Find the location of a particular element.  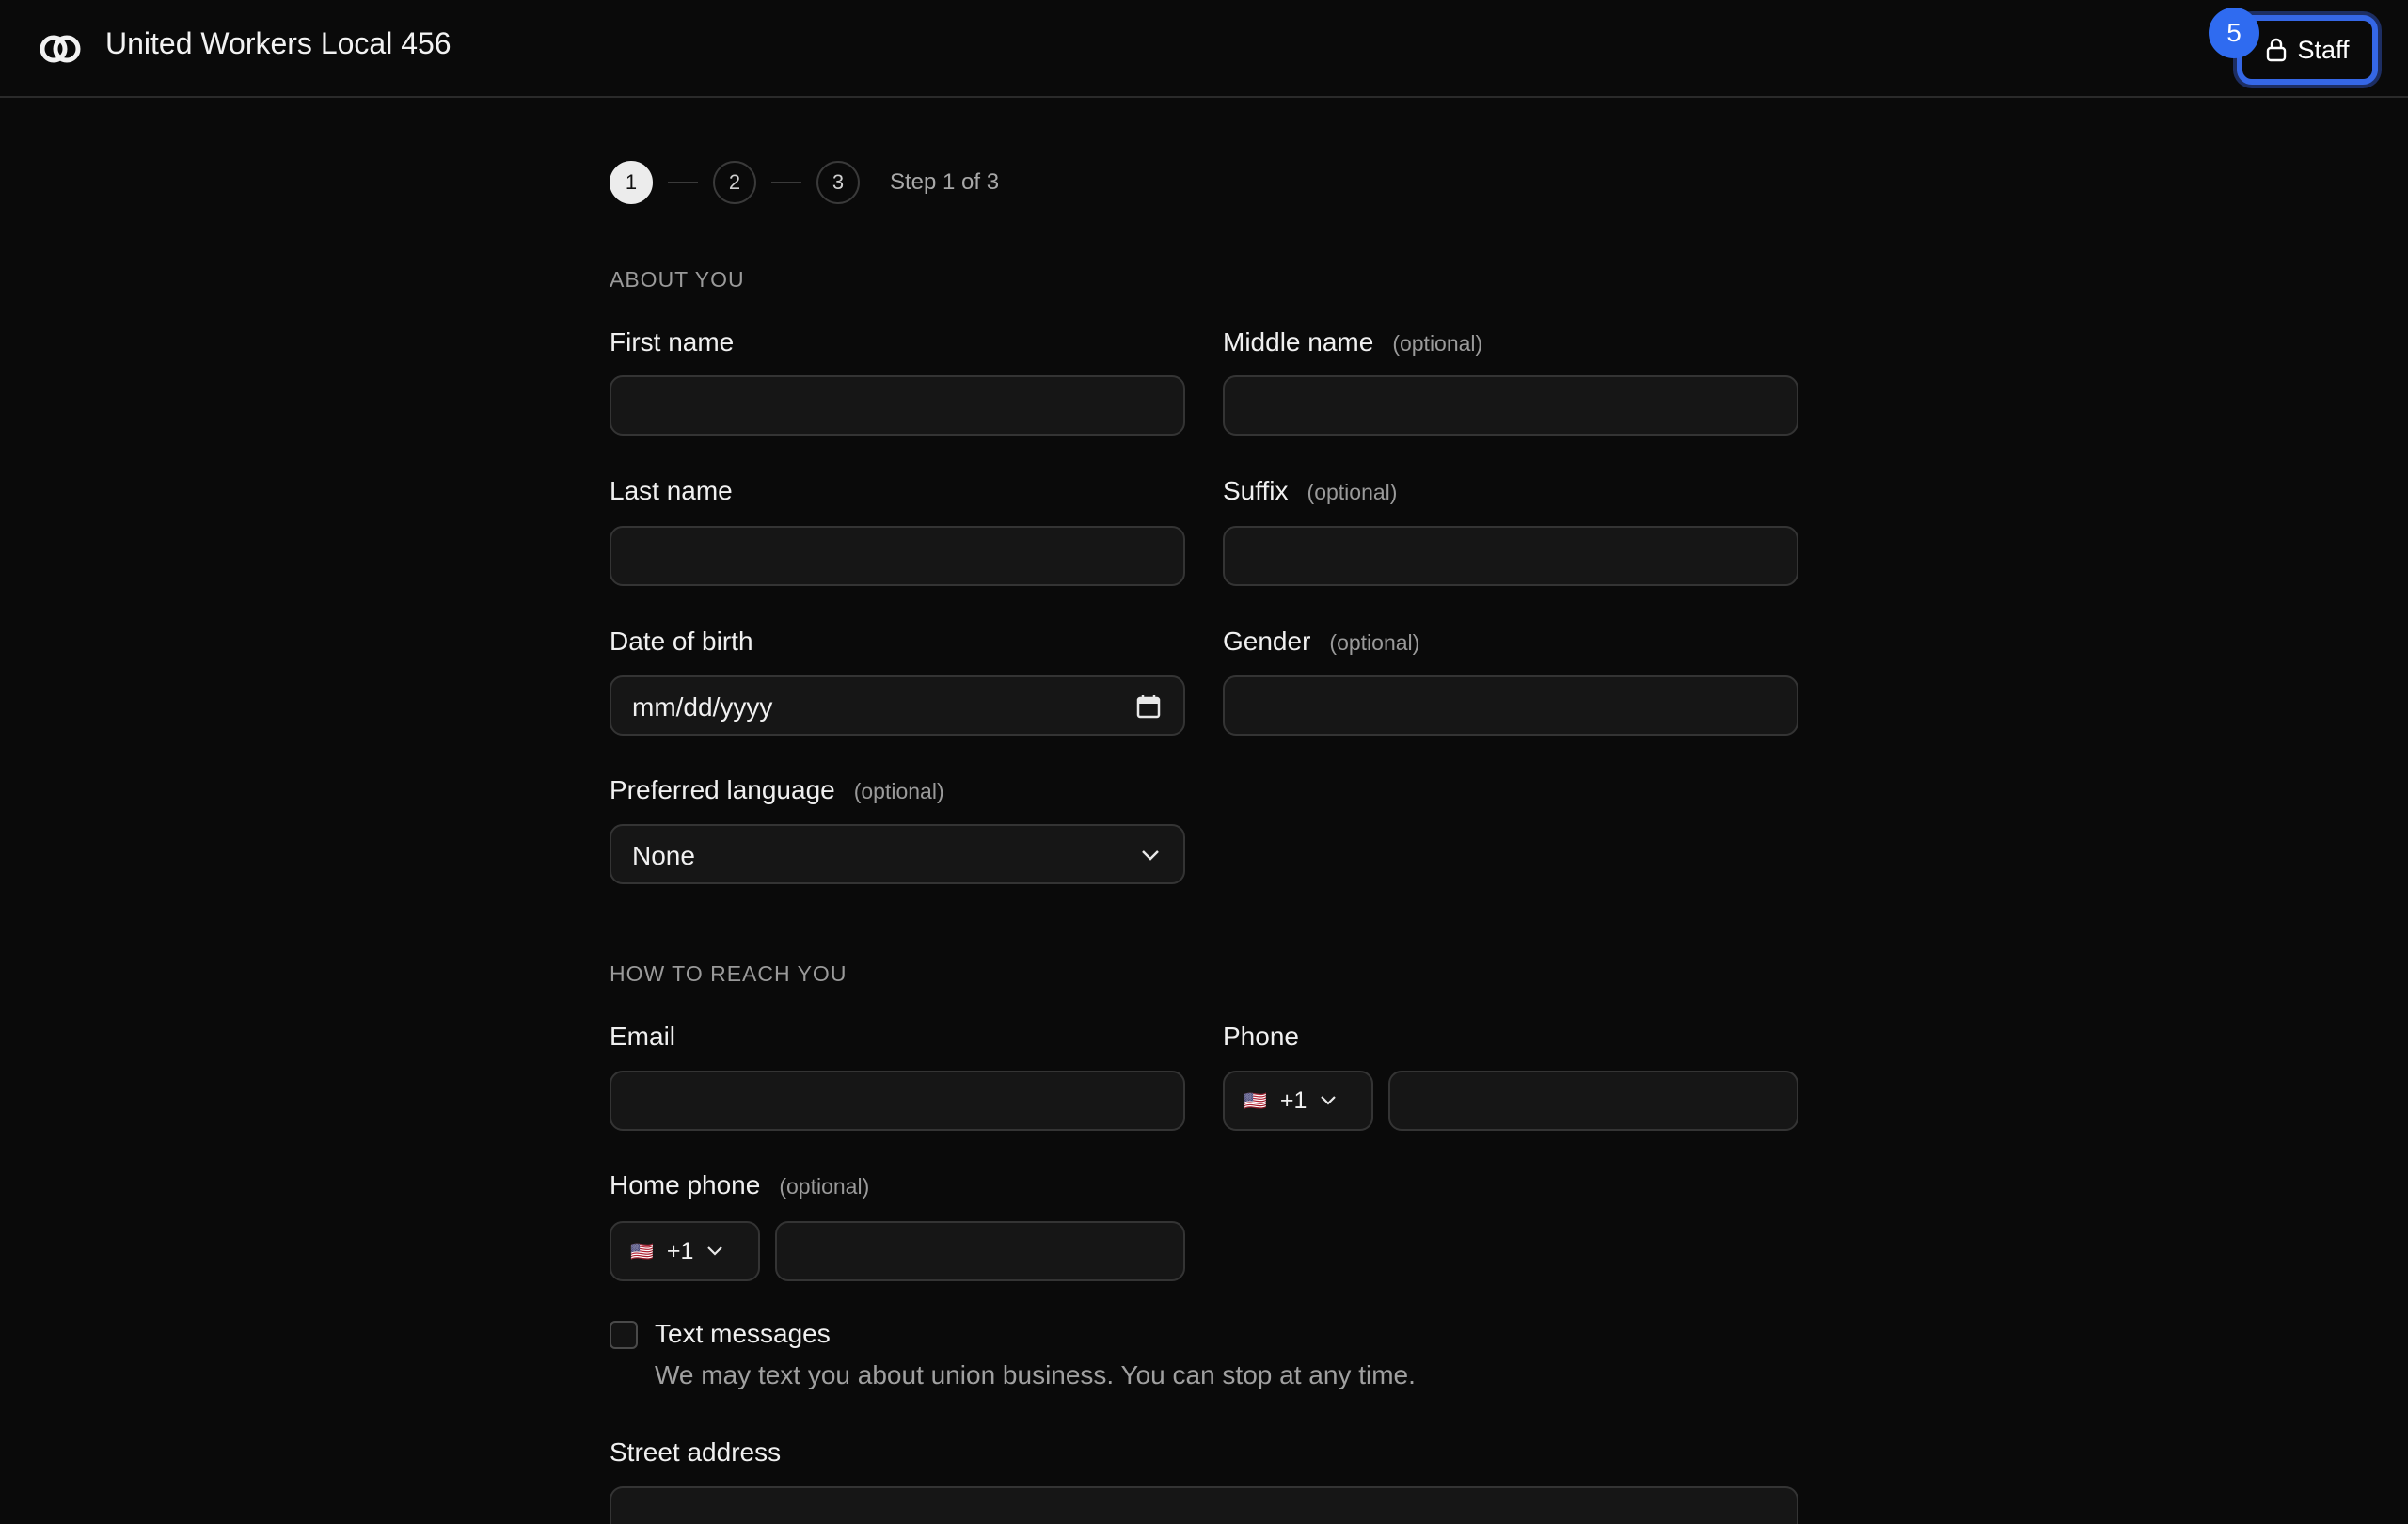

email-input is located at coordinates (898, 1101).